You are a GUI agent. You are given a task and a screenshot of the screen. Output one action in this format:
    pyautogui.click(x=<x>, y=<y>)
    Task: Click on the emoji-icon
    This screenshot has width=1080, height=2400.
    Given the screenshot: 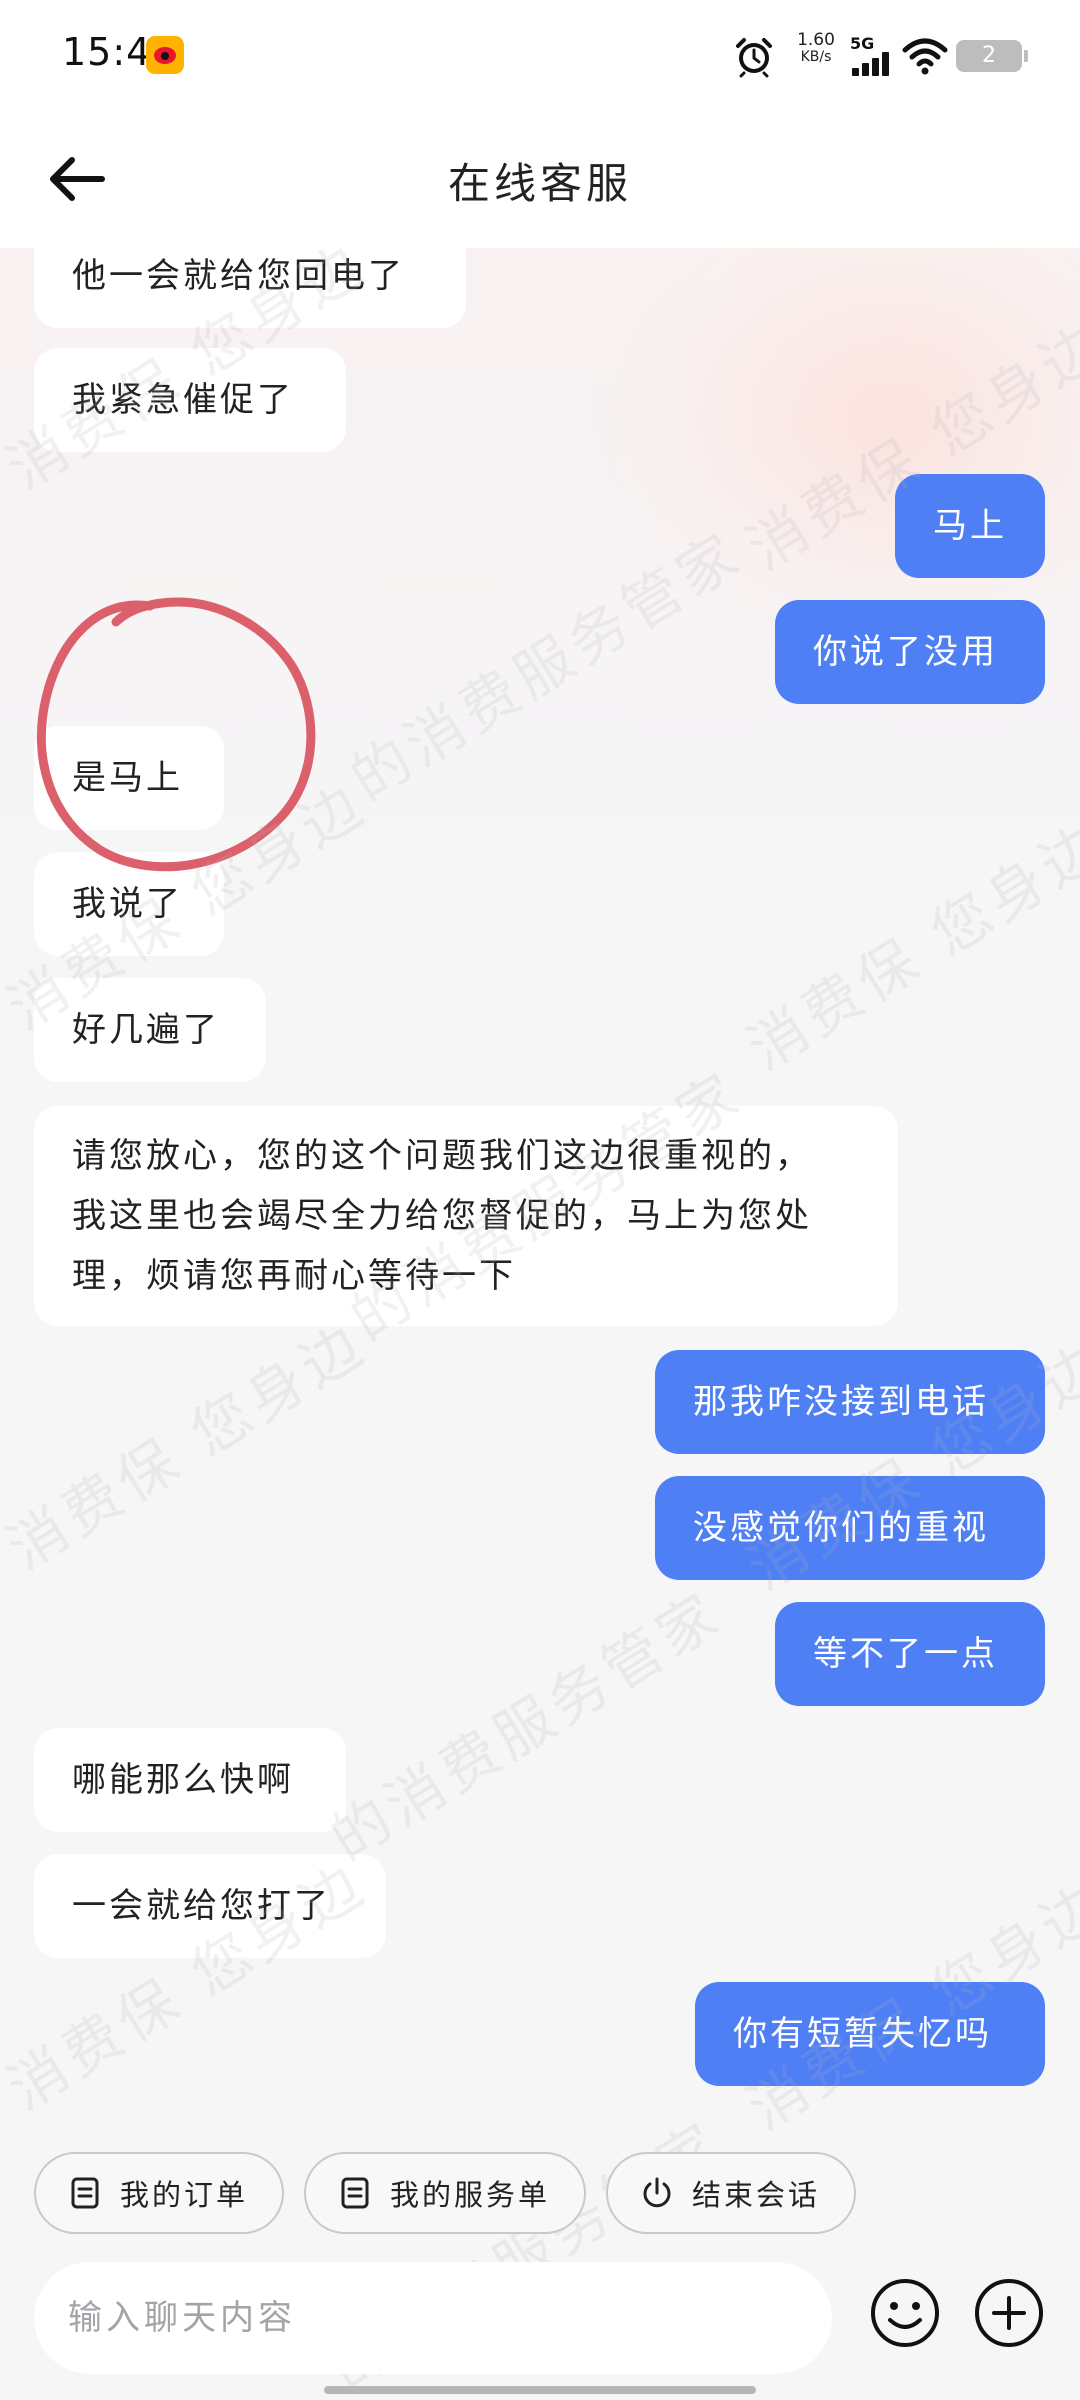 What is the action you would take?
    pyautogui.click(x=905, y=2313)
    